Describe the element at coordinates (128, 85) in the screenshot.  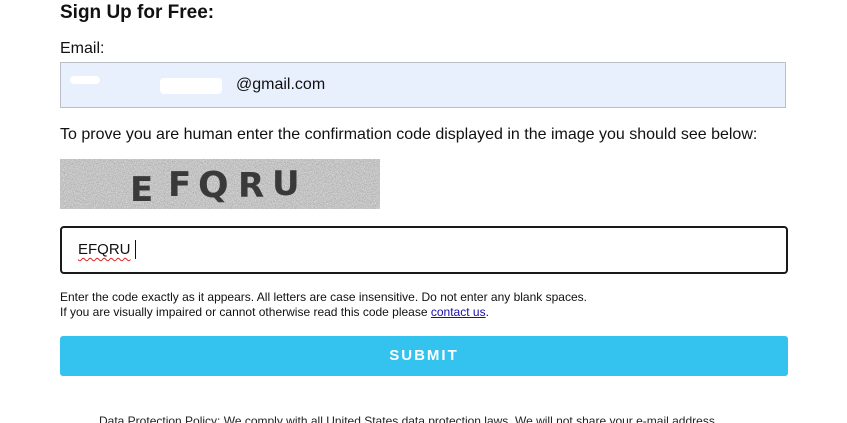
I see `email-redacted-prefix` at that location.